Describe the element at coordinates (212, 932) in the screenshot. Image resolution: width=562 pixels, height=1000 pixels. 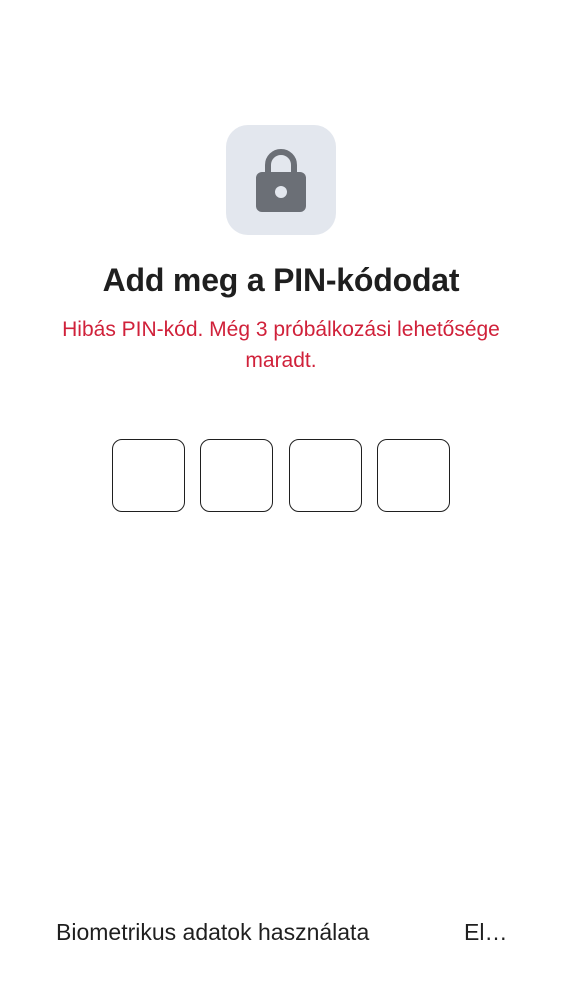
I see `use-biometrics-button: Biometrikus adatok használata` at that location.